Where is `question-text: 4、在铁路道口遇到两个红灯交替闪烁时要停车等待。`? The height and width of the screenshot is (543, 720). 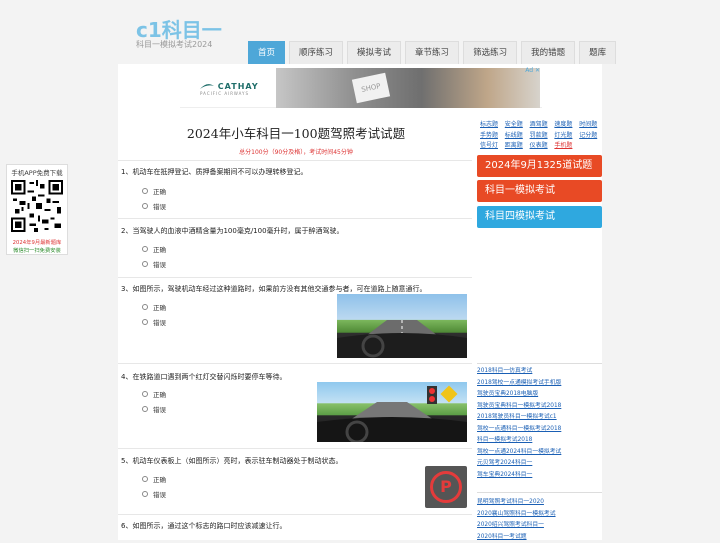 question-text: 4、在铁路道口遇到两个红灯交替闪烁时要停车等待。 is located at coordinates (203, 377).